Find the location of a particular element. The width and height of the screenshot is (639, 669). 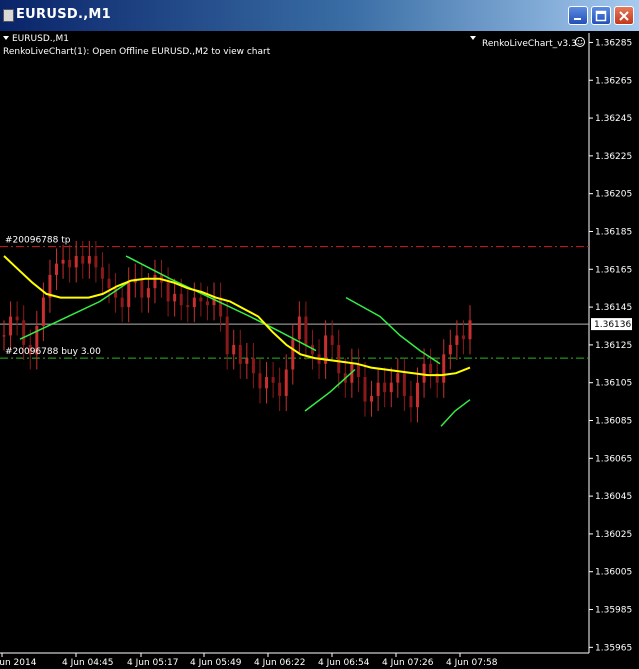

time-tick-label: 4 Jun 2014 is located at coordinates (18, 663).